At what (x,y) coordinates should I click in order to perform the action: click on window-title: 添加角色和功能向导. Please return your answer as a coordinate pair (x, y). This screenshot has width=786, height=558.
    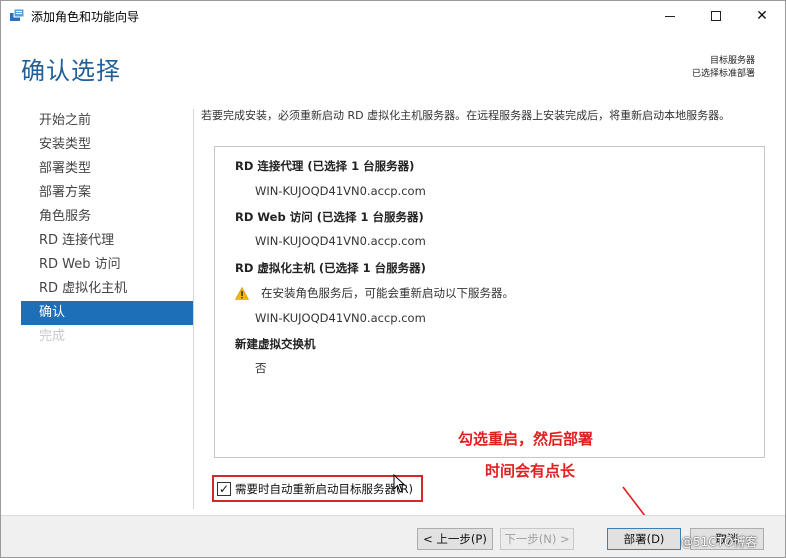
    Looking at the image, I should click on (85, 17).